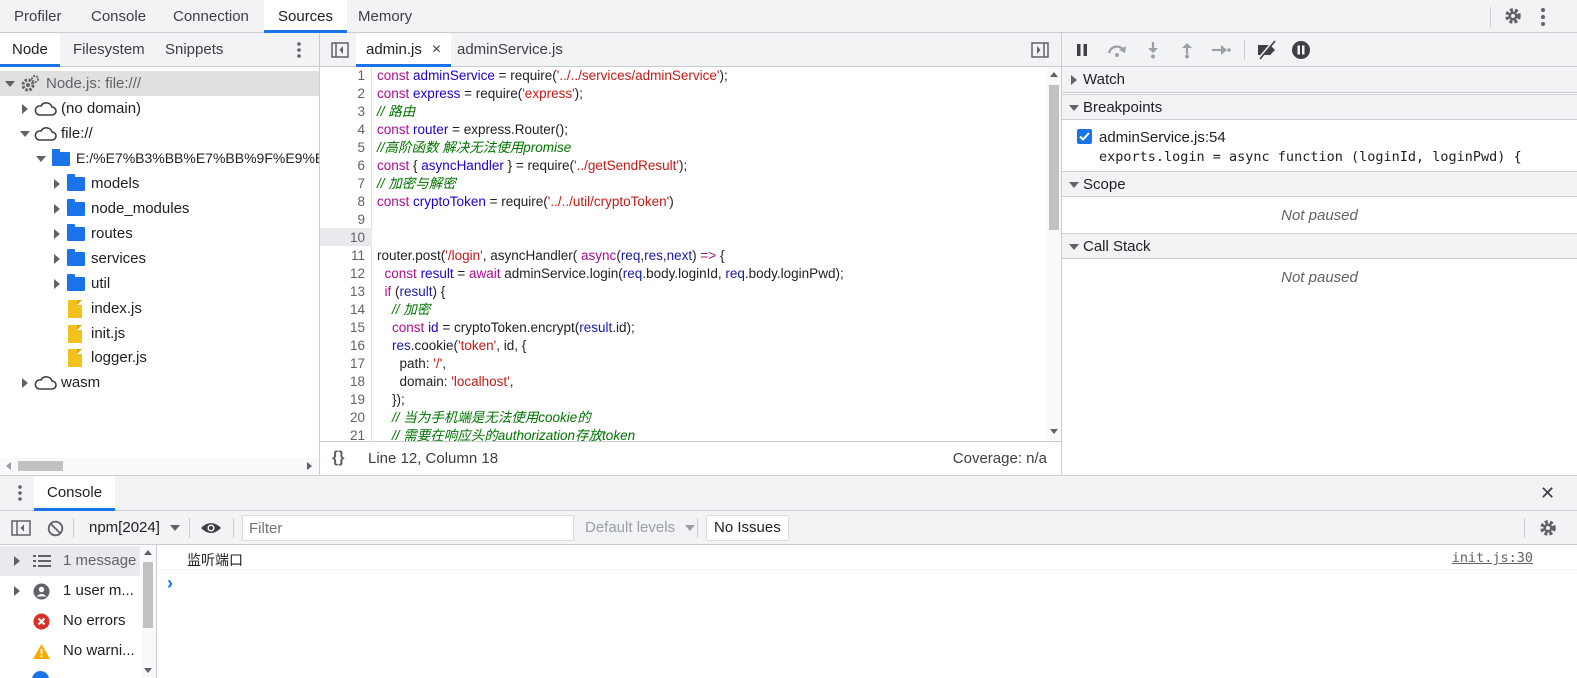 The height and width of the screenshot is (678, 1577). What do you see at coordinates (159, 308) in the screenshot?
I see `tree-item-index-js: index.js` at bounding box center [159, 308].